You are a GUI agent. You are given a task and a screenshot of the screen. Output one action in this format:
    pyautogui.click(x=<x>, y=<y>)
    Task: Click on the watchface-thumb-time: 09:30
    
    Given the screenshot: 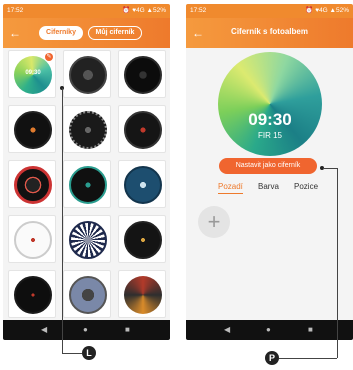 What is the action you would take?
    pyautogui.click(x=33, y=73)
    